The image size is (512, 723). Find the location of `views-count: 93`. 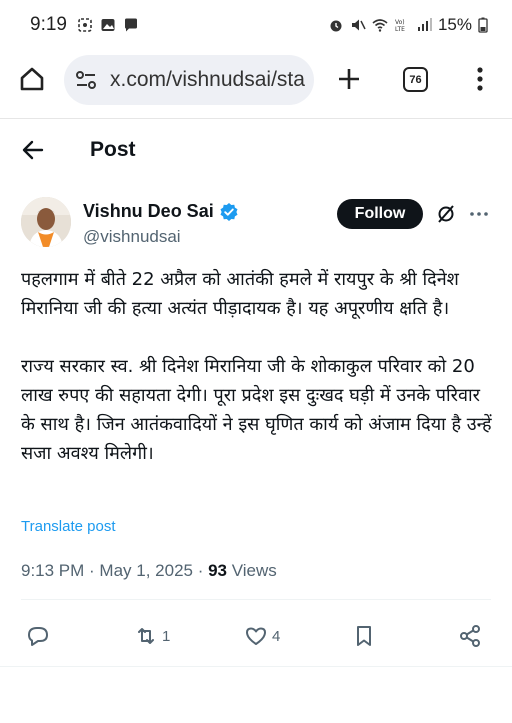

views-count: 93 is located at coordinates (218, 570).